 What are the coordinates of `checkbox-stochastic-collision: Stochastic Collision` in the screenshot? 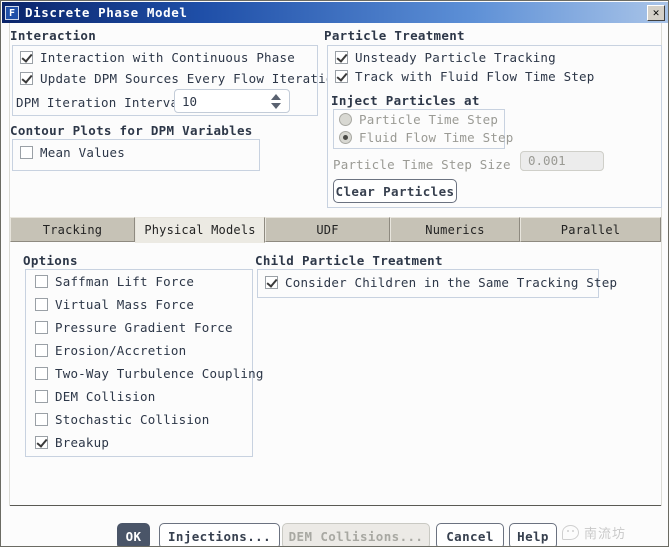 It's located at (122, 419).